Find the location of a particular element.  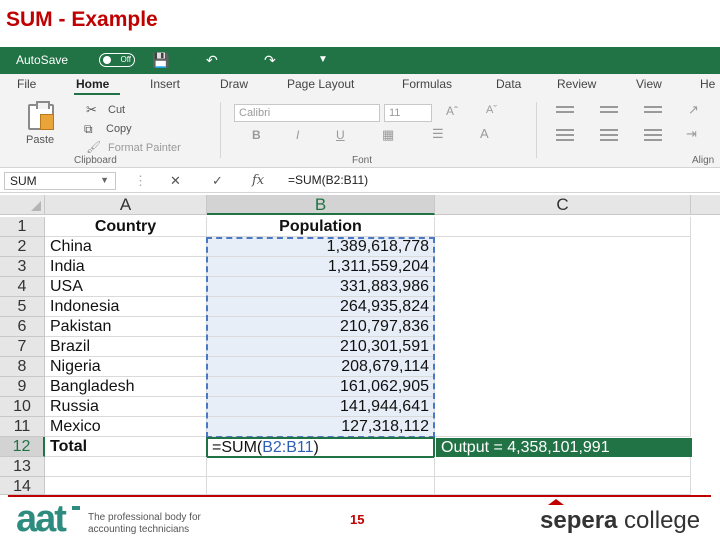

country-cell: Indonesia is located at coordinates (126, 307).